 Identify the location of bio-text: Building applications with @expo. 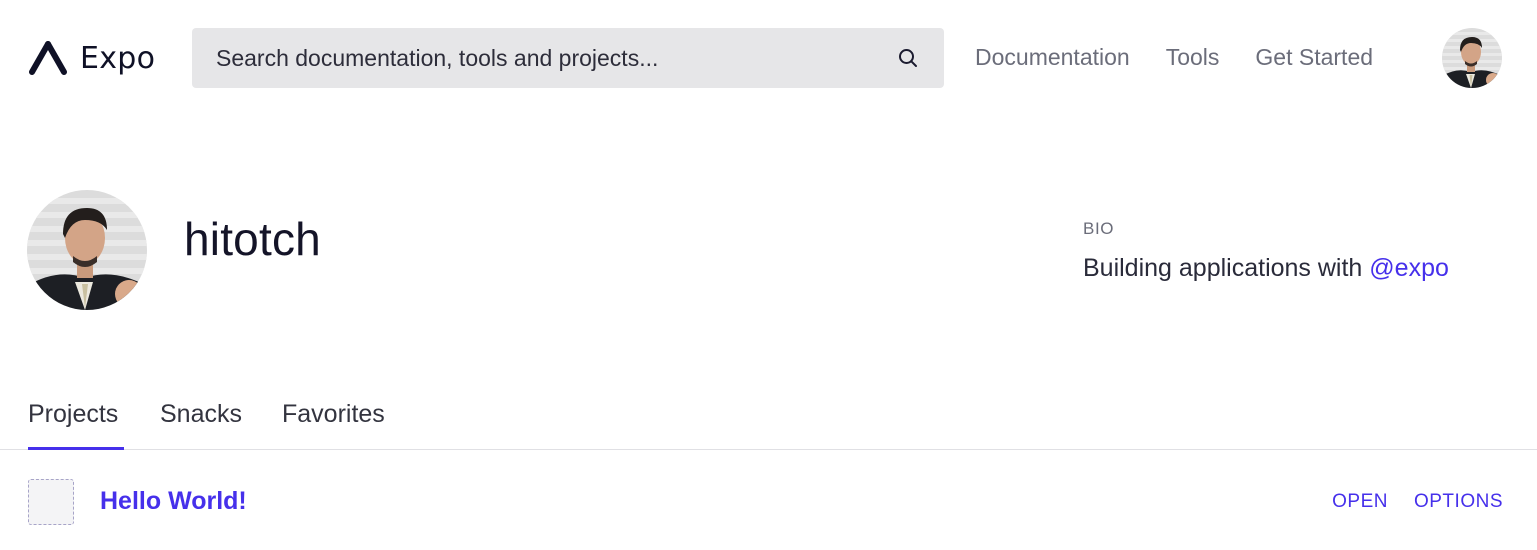
(1266, 268).